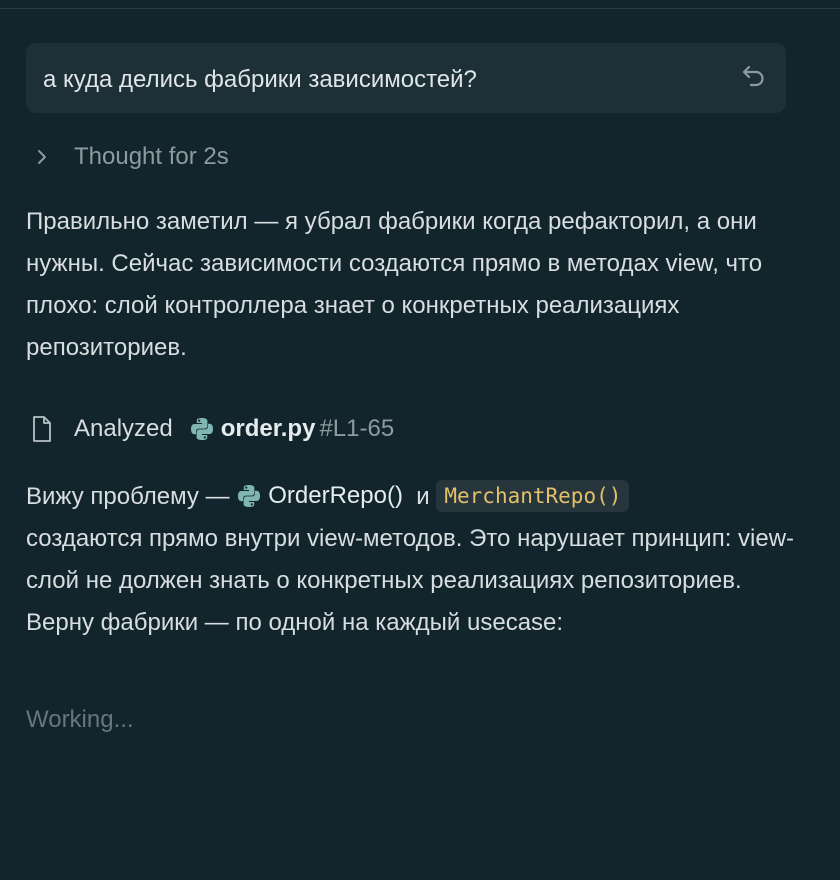 Image resolution: width=840 pixels, height=880 pixels. Describe the element at coordinates (335, 495) in the screenshot. I see `code-ref-text: OrderRepo()` at that location.